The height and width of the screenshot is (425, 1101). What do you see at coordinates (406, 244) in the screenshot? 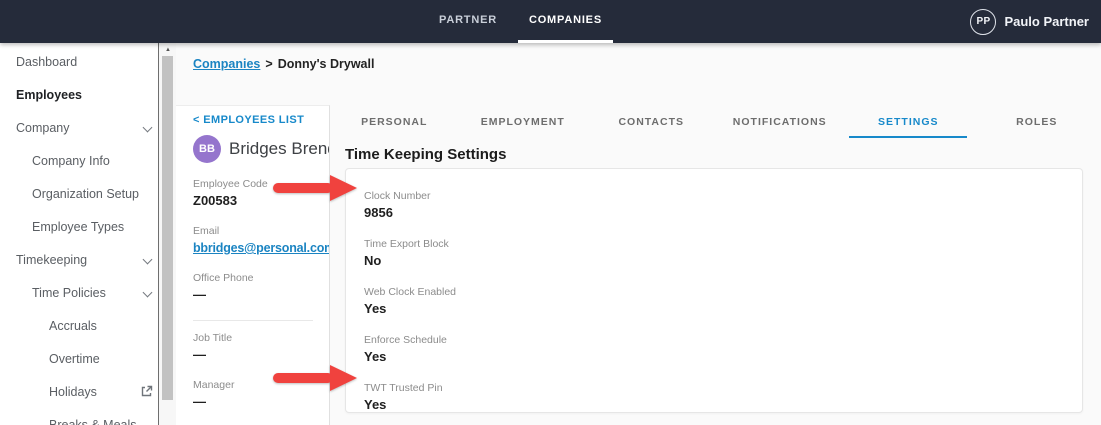
I see `field-label: Time Export Block` at bounding box center [406, 244].